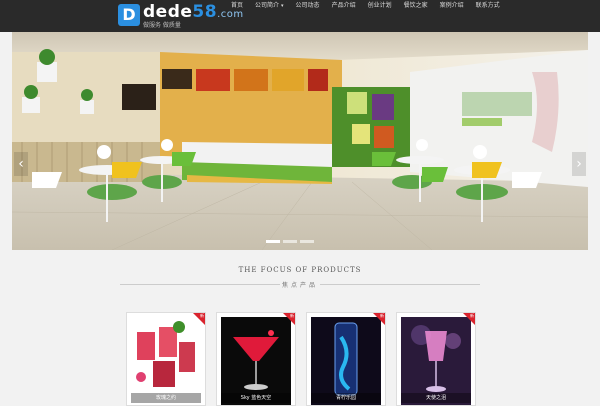 This screenshot has height=406, width=600. What do you see at coordinates (299, 285) in the screenshot?
I see `section-subtitle: 焦点产品` at bounding box center [299, 285].